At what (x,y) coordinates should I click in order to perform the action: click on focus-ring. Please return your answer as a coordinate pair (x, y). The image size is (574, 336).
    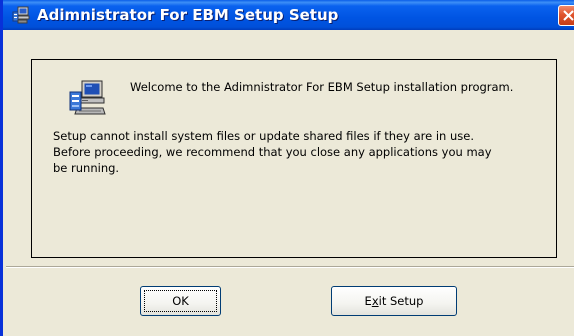
    Looking at the image, I should click on (180, 301).